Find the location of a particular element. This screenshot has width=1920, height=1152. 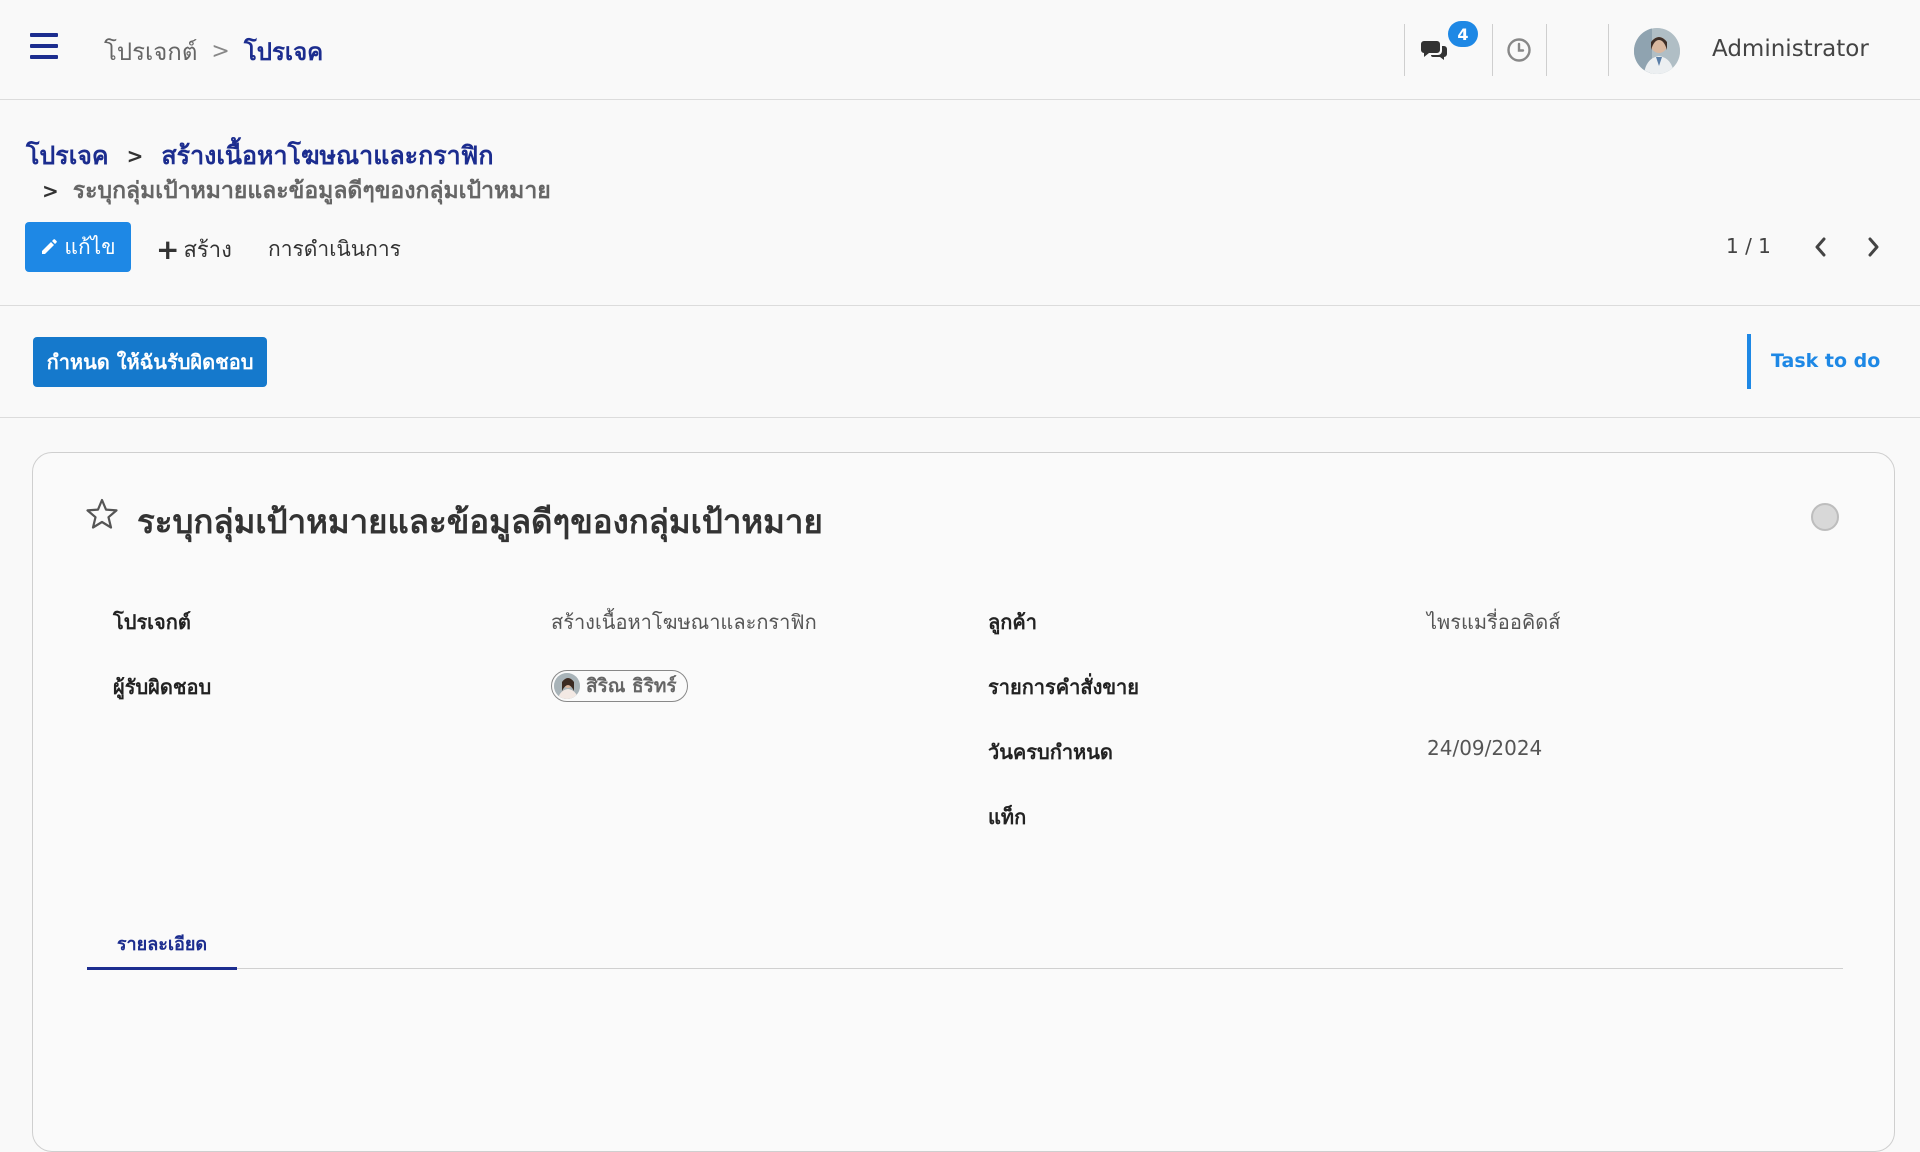

chat-icon is located at coordinates (1434, 50).